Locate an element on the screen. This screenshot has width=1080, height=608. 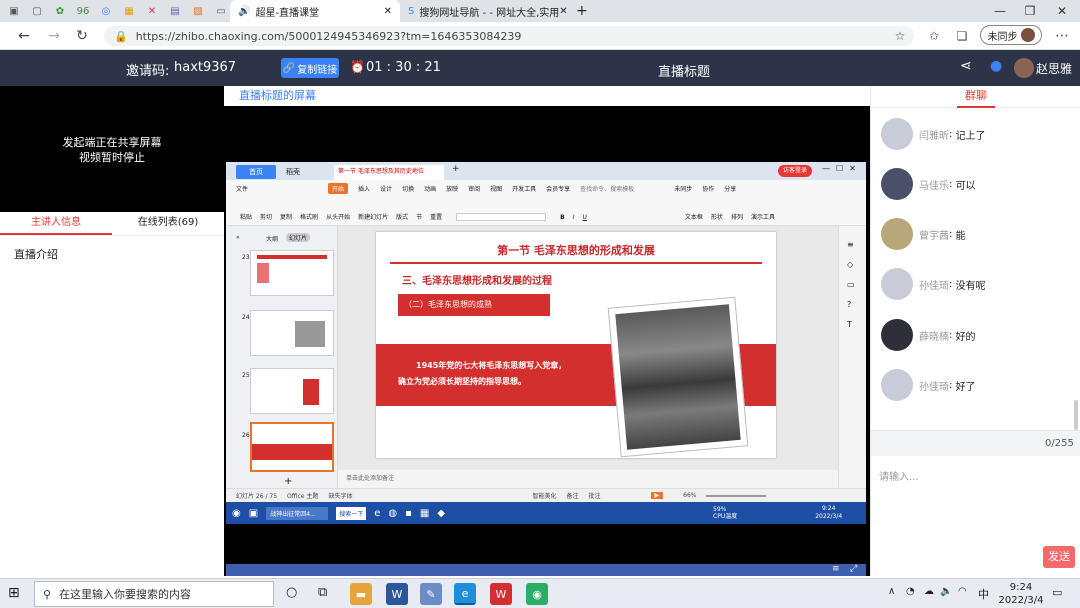
task-view-icon: ⧉ is located at coordinates (322, 592).